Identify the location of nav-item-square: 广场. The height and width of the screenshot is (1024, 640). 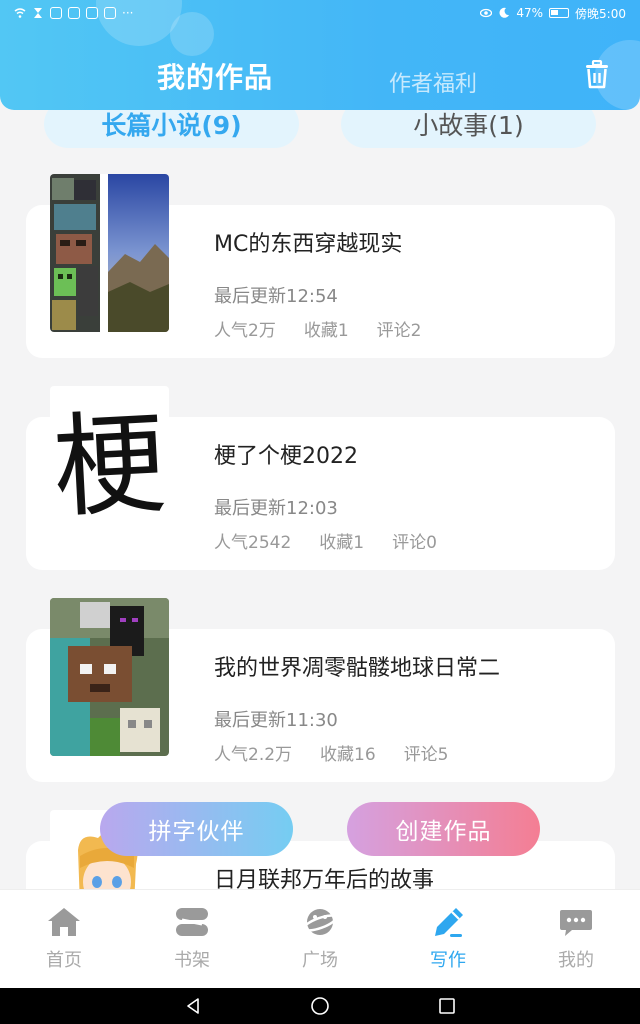
(320, 939).